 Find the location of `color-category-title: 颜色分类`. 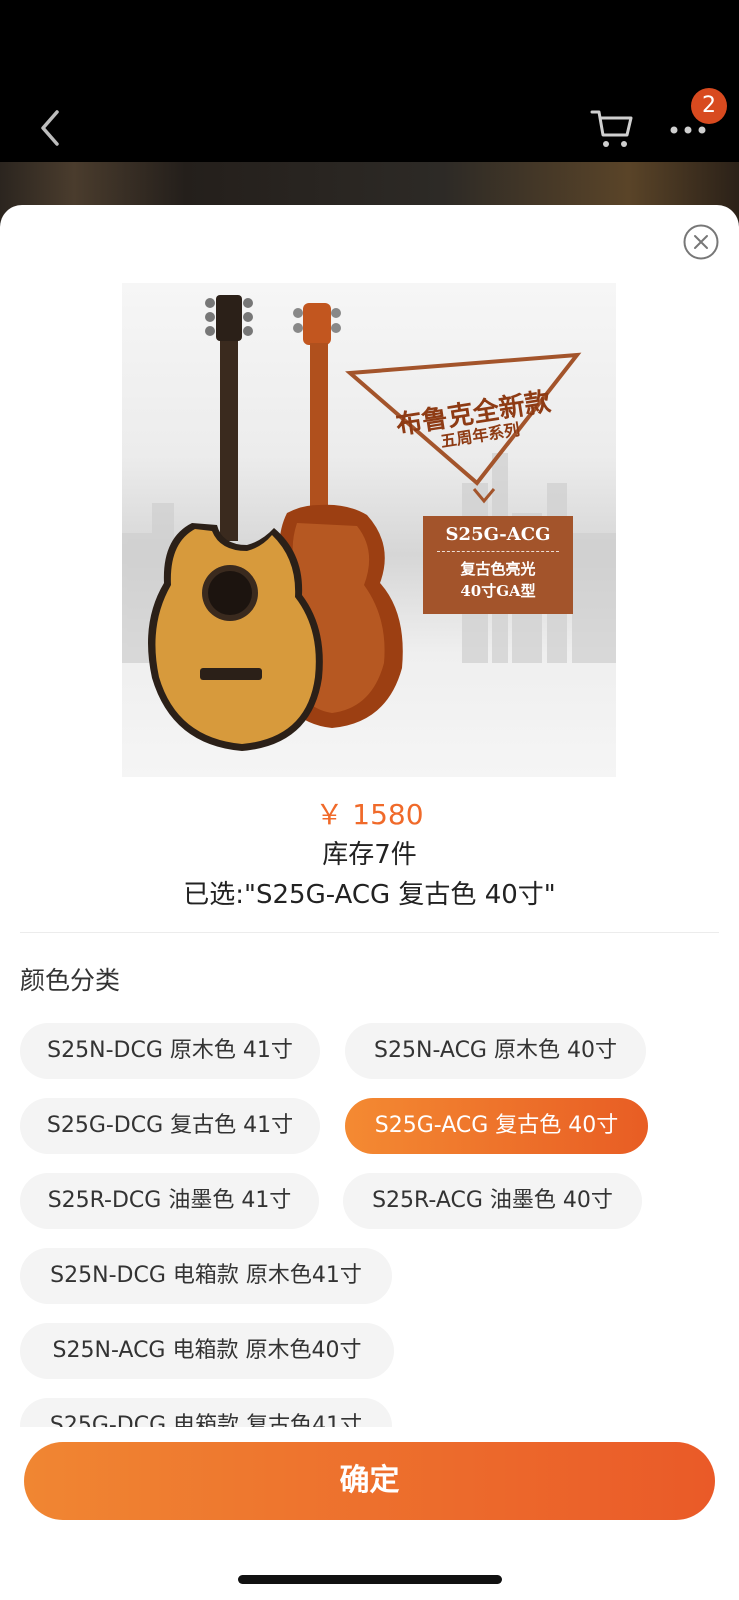

color-category-title: 颜色分类 is located at coordinates (70, 980).